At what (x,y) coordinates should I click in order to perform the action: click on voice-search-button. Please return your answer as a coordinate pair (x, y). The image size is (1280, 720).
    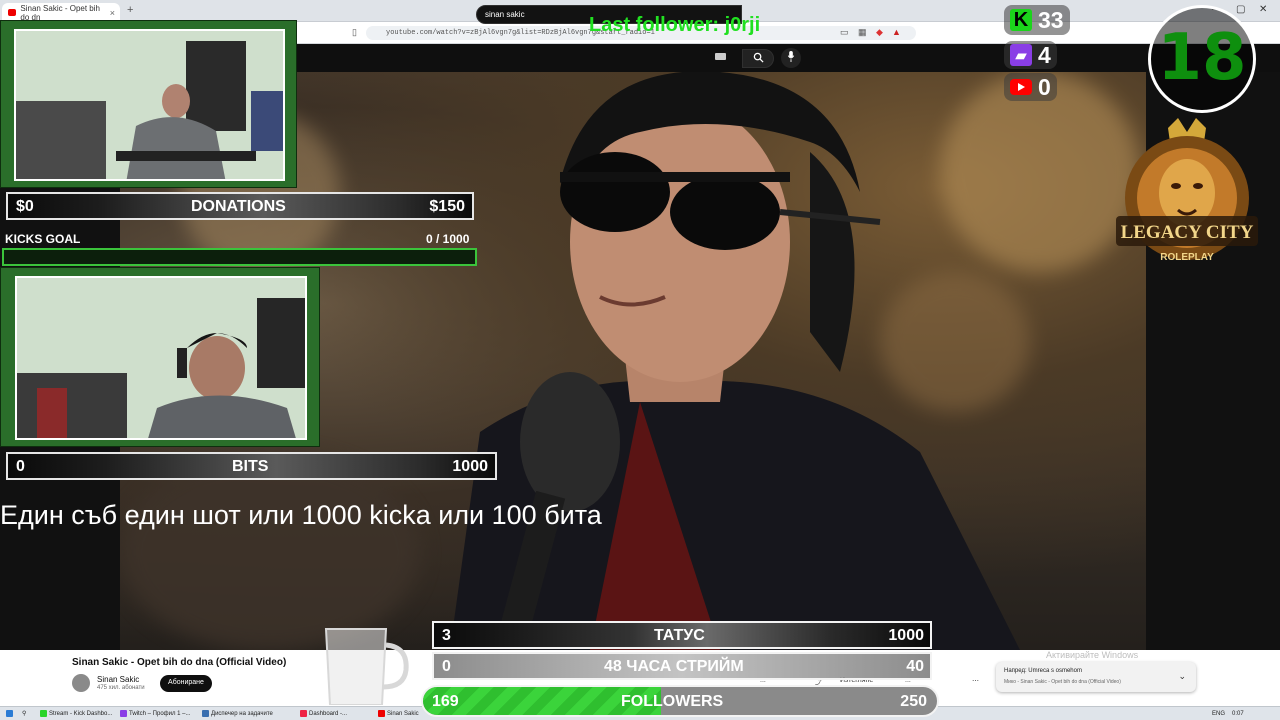
    Looking at the image, I should click on (791, 58).